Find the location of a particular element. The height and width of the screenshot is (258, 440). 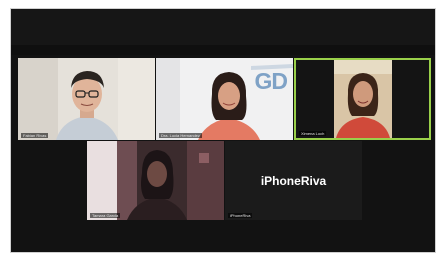

participant-tile-4: Tamara Garcia is located at coordinates (155, 180).